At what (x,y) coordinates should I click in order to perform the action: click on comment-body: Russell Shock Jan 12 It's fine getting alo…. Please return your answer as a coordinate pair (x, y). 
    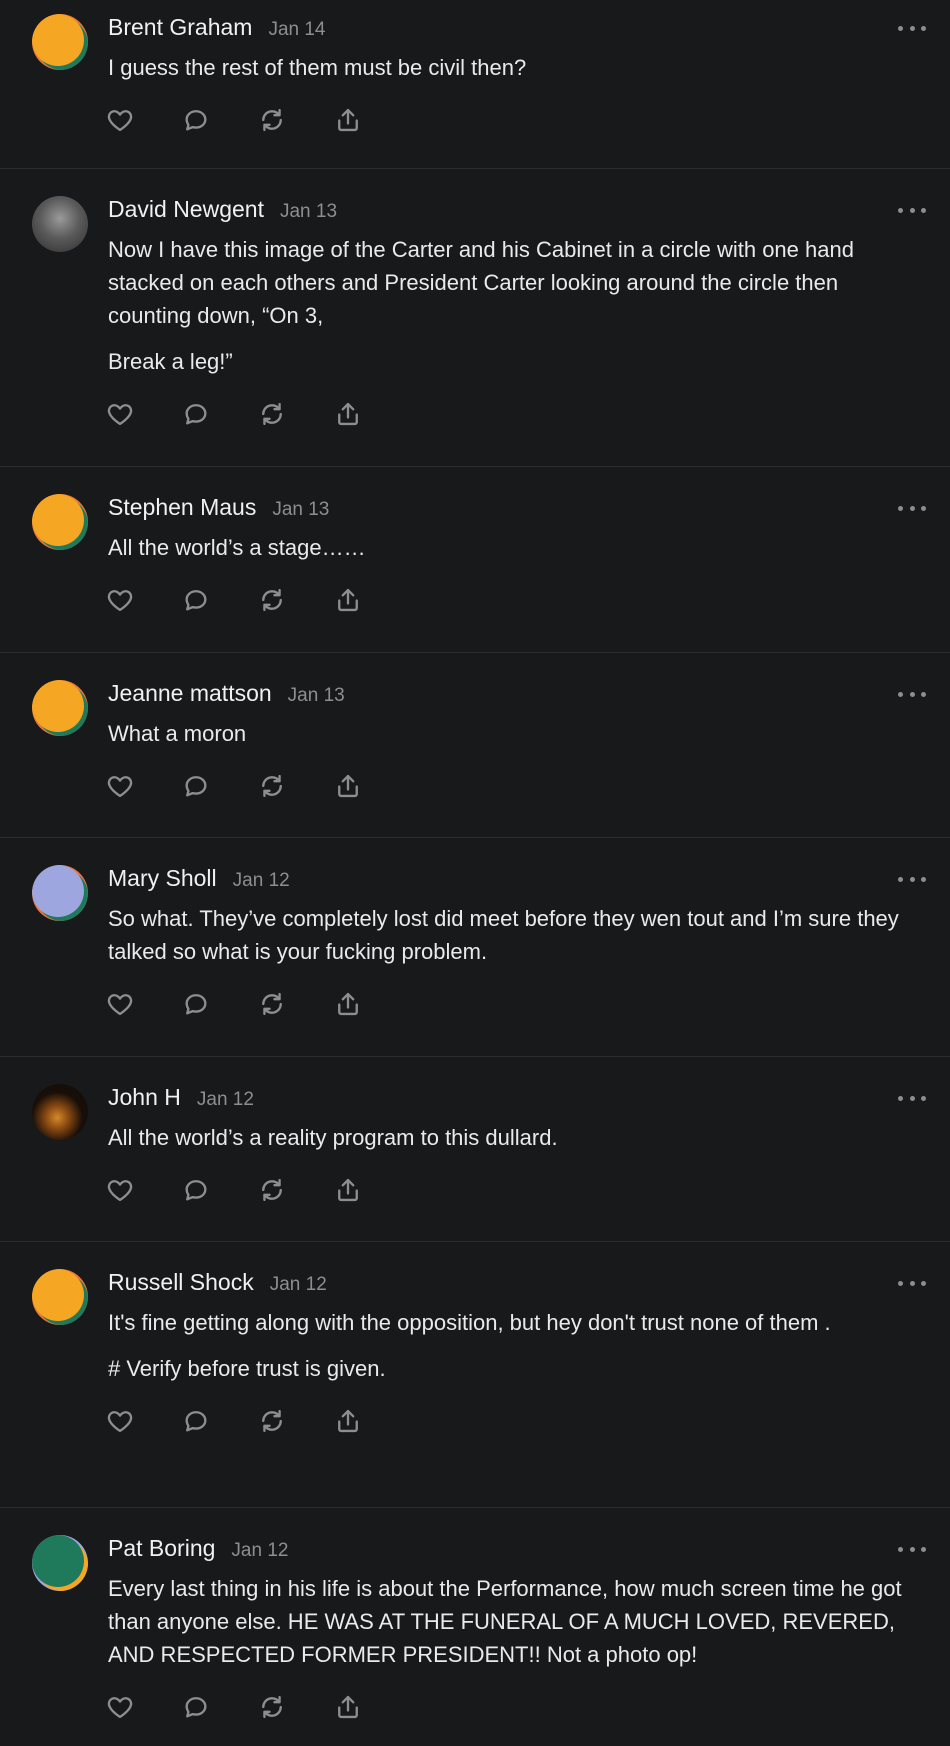
    Looking at the image, I should click on (512, 1352).